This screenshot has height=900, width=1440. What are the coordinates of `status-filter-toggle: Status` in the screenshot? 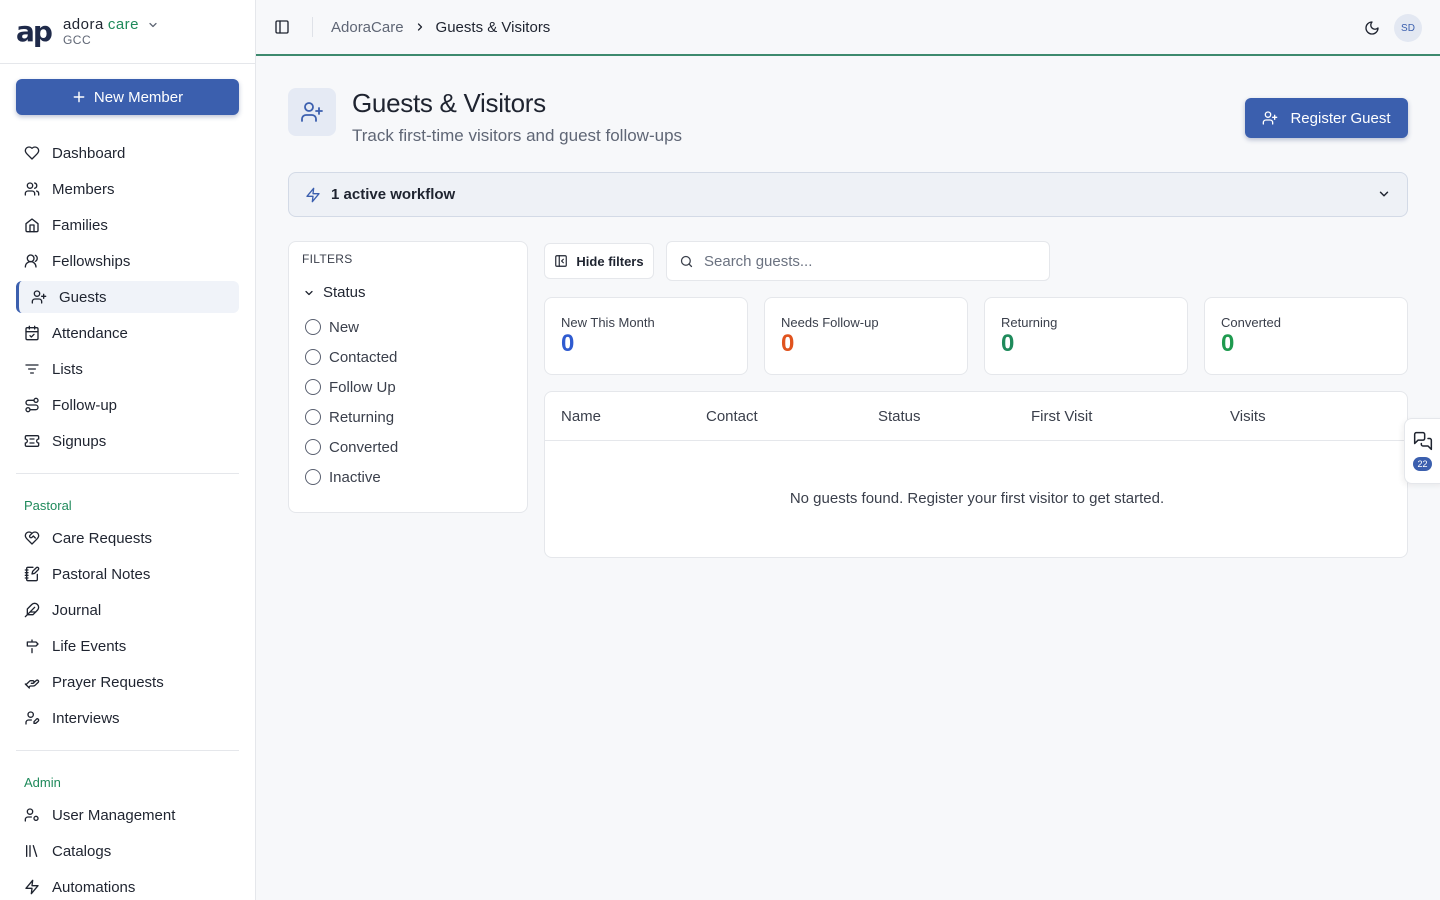 It's located at (334, 292).